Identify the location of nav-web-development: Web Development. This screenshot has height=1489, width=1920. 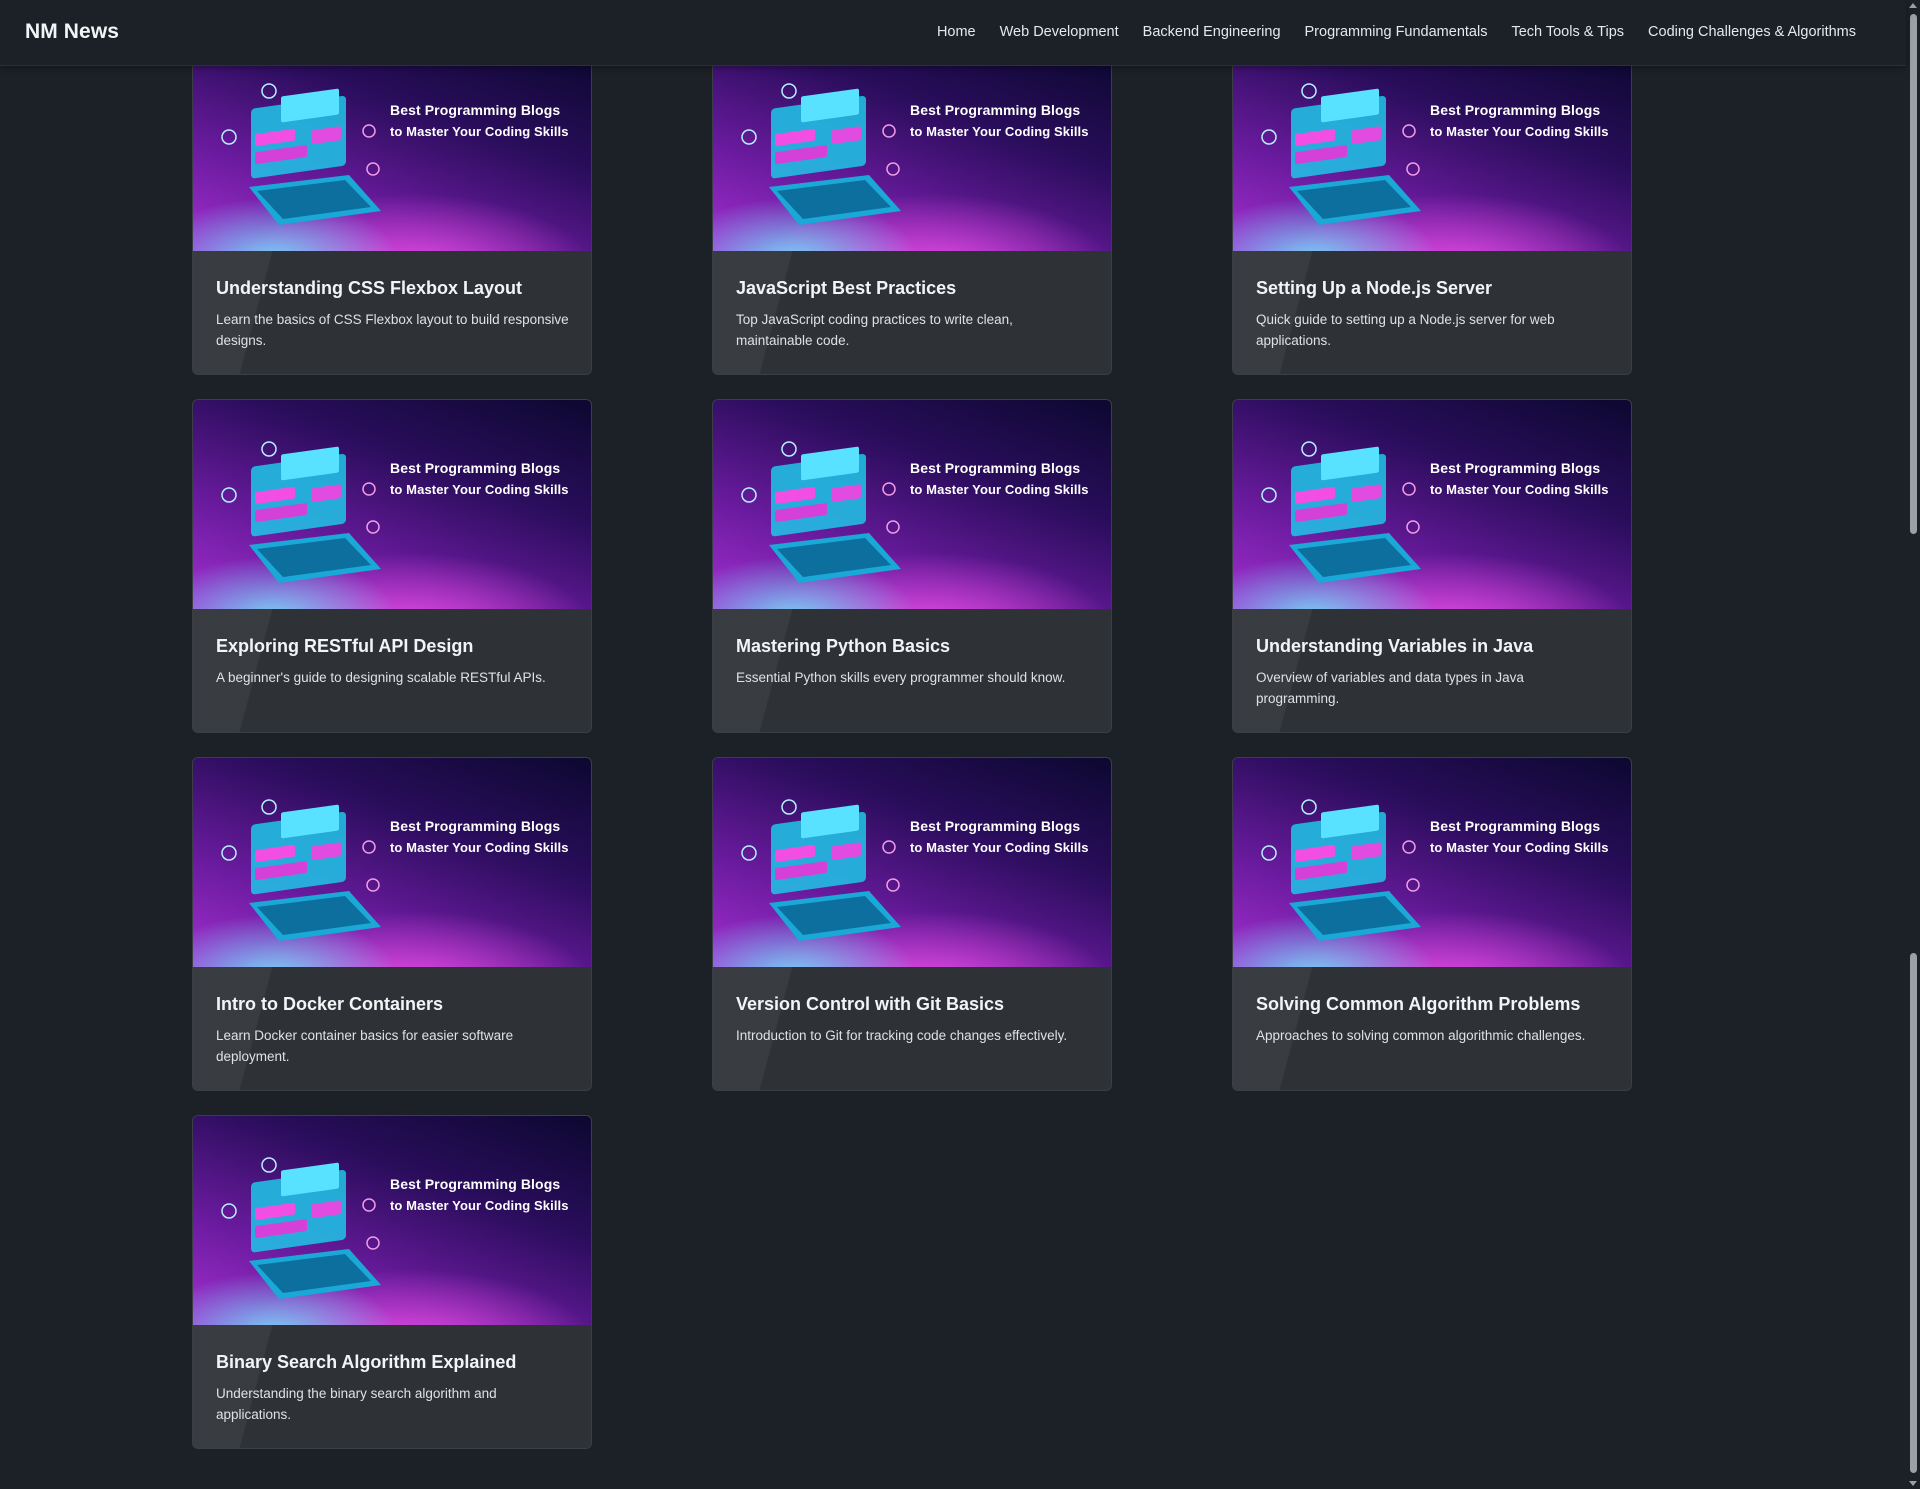
(1059, 32).